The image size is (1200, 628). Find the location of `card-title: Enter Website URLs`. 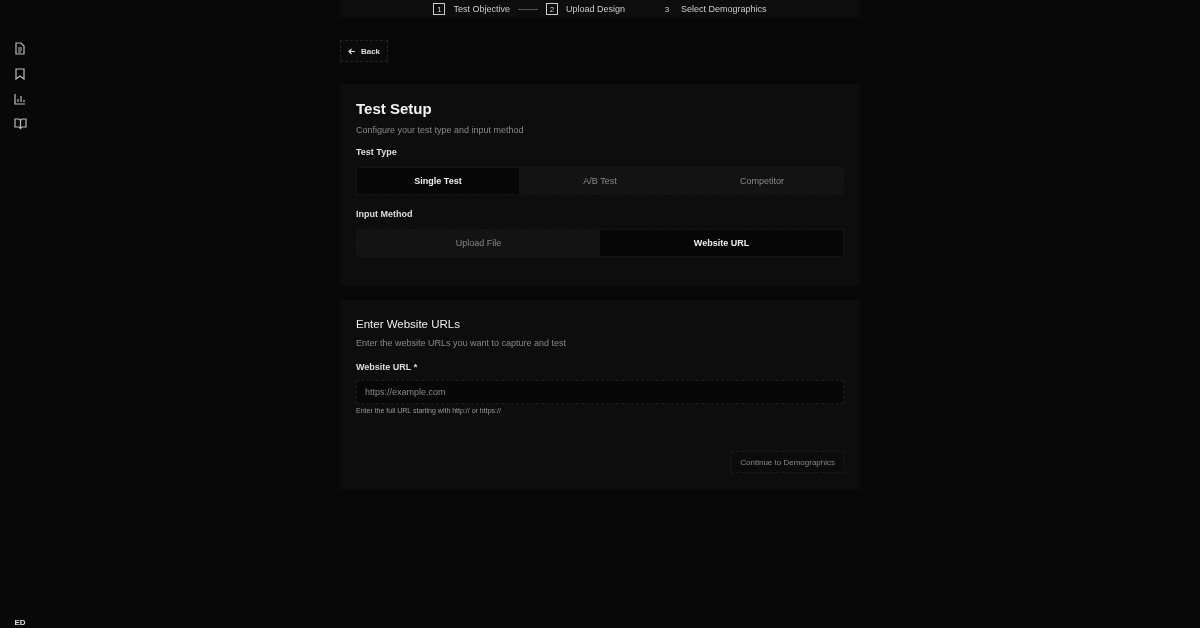

card-title: Enter Website URLs is located at coordinates (408, 324).